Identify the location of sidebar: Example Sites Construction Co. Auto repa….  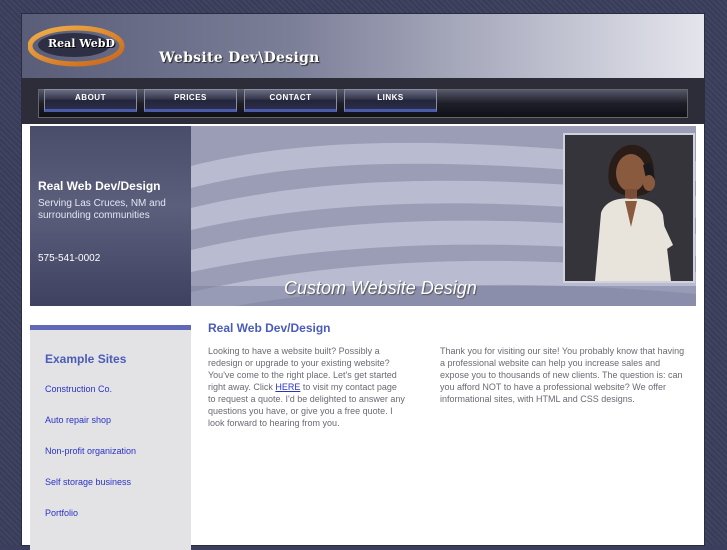
(110, 437).